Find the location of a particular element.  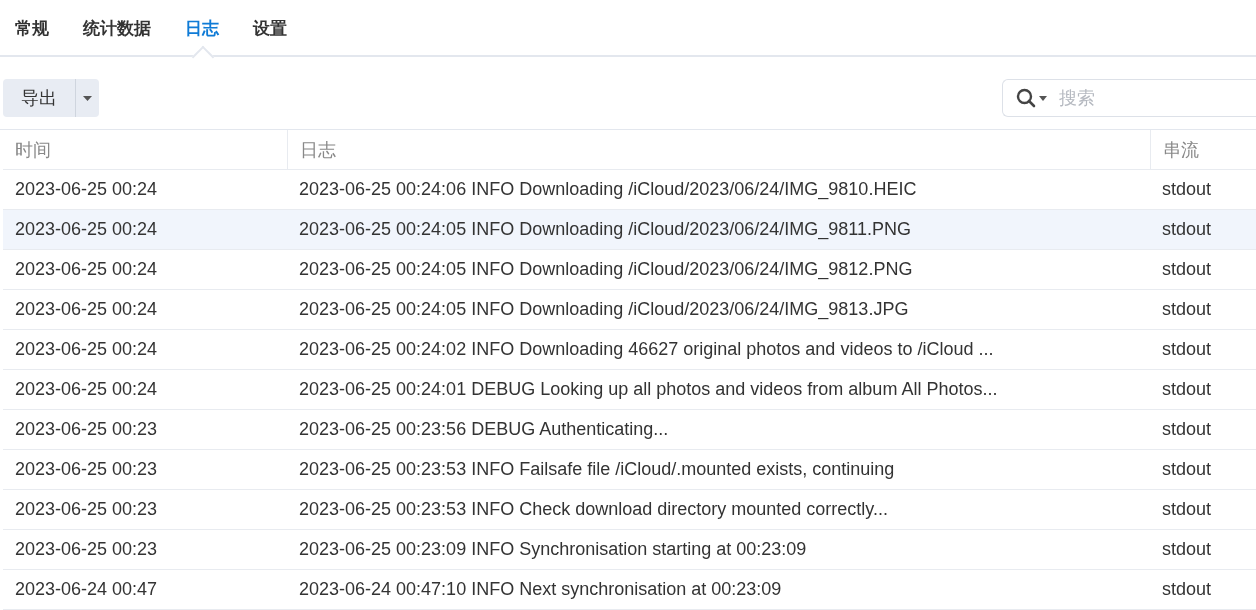

dropdown-button is located at coordinates (87, 98).